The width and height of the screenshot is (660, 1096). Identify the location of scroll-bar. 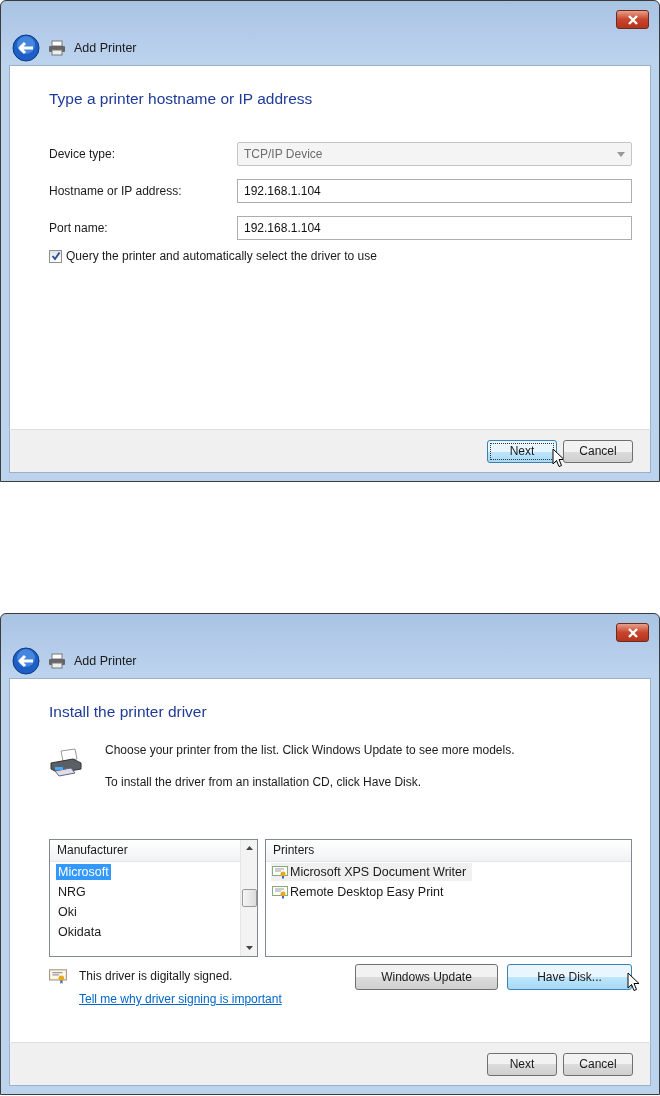
(248, 898).